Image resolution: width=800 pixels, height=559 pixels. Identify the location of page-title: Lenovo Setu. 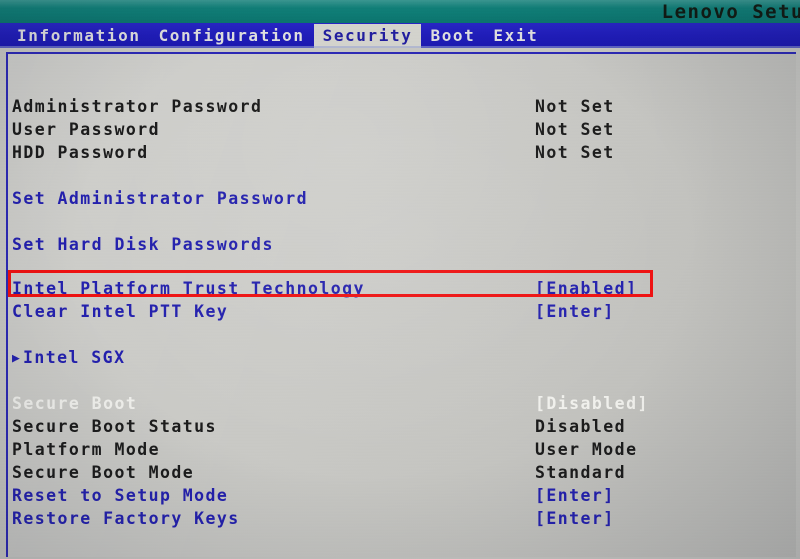
(730, 12).